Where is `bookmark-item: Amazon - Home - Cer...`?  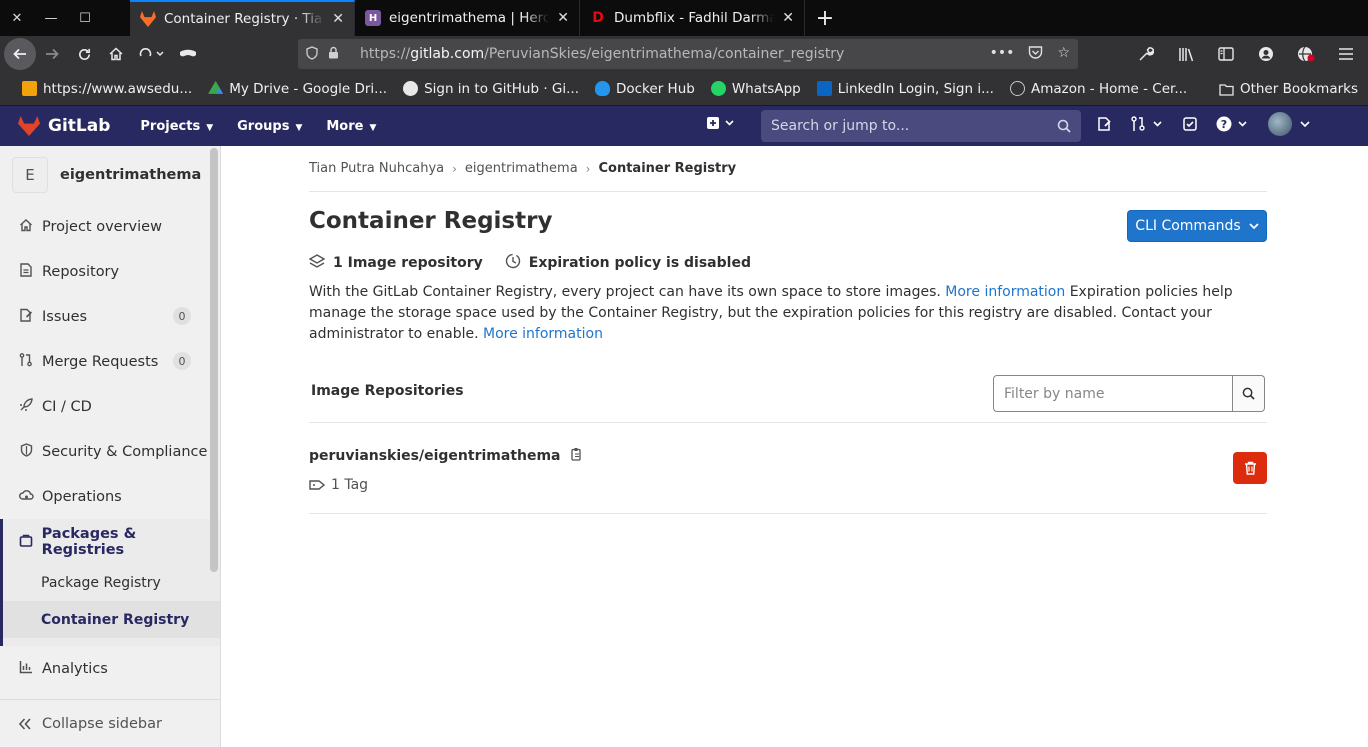 bookmark-item: Amazon - Home - Cer... is located at coordinates (1098, 89).